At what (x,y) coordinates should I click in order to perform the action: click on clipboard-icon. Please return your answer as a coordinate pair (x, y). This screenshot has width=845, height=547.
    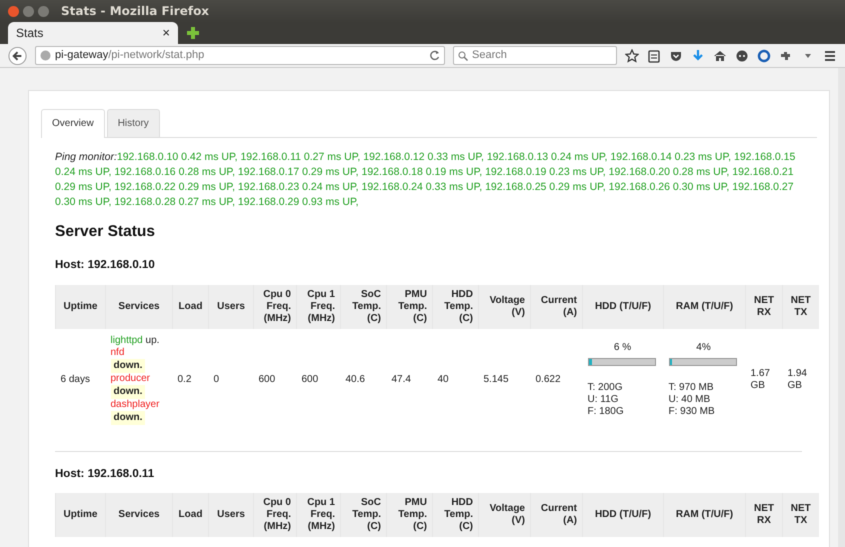
    Looking at the image, I should click on (654, 55).